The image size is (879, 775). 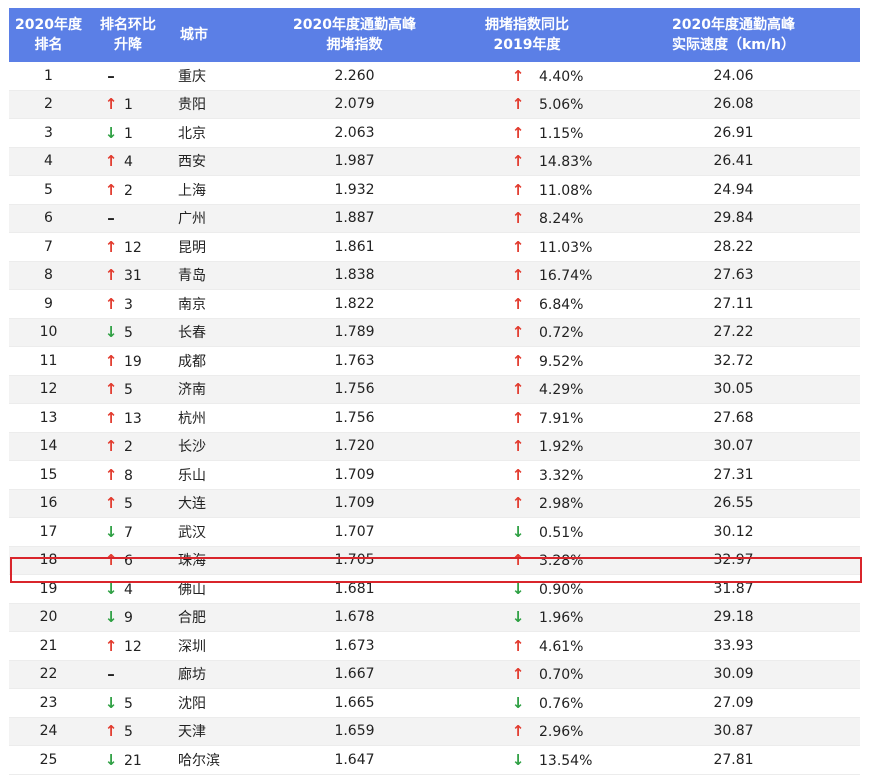 I want to click on header-yoy-line1: 拥堵指数同比, so click(x=527, y=25).